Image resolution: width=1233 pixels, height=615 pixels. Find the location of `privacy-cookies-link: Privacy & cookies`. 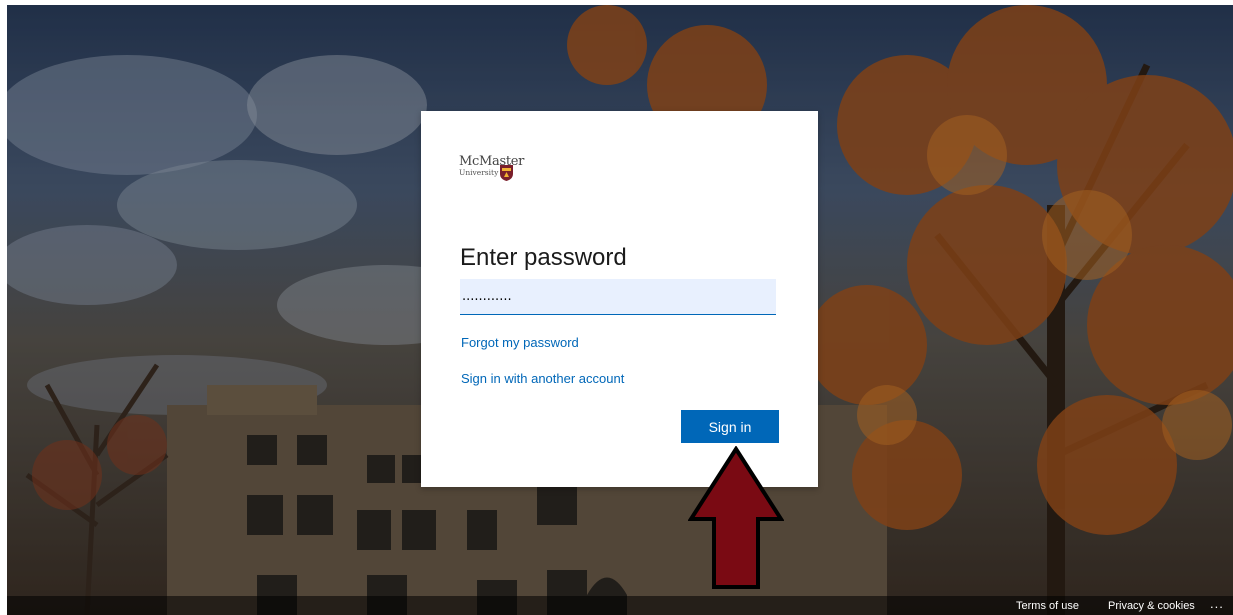

privacy-cookies-link: Privacy & cookies is located at coordinates (1151, 606).